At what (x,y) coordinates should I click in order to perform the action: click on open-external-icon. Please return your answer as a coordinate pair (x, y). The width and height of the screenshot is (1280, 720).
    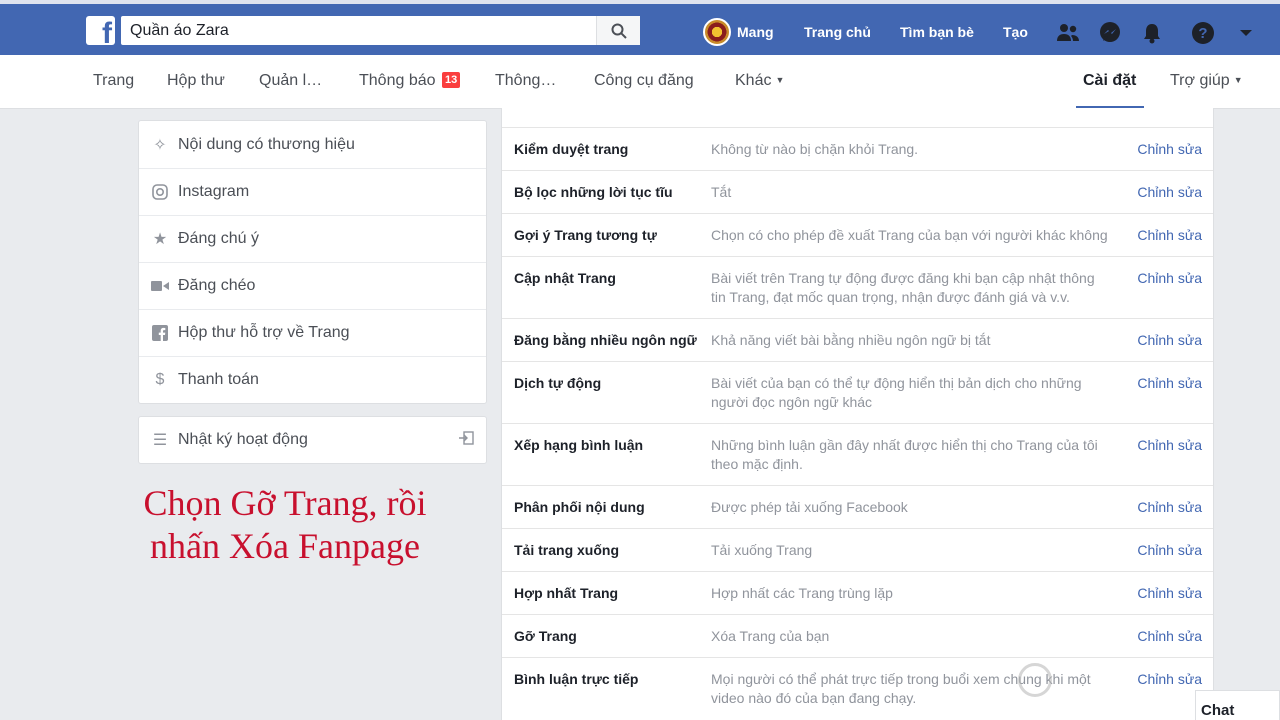
    Looking at the image, I should click on (466, 440).